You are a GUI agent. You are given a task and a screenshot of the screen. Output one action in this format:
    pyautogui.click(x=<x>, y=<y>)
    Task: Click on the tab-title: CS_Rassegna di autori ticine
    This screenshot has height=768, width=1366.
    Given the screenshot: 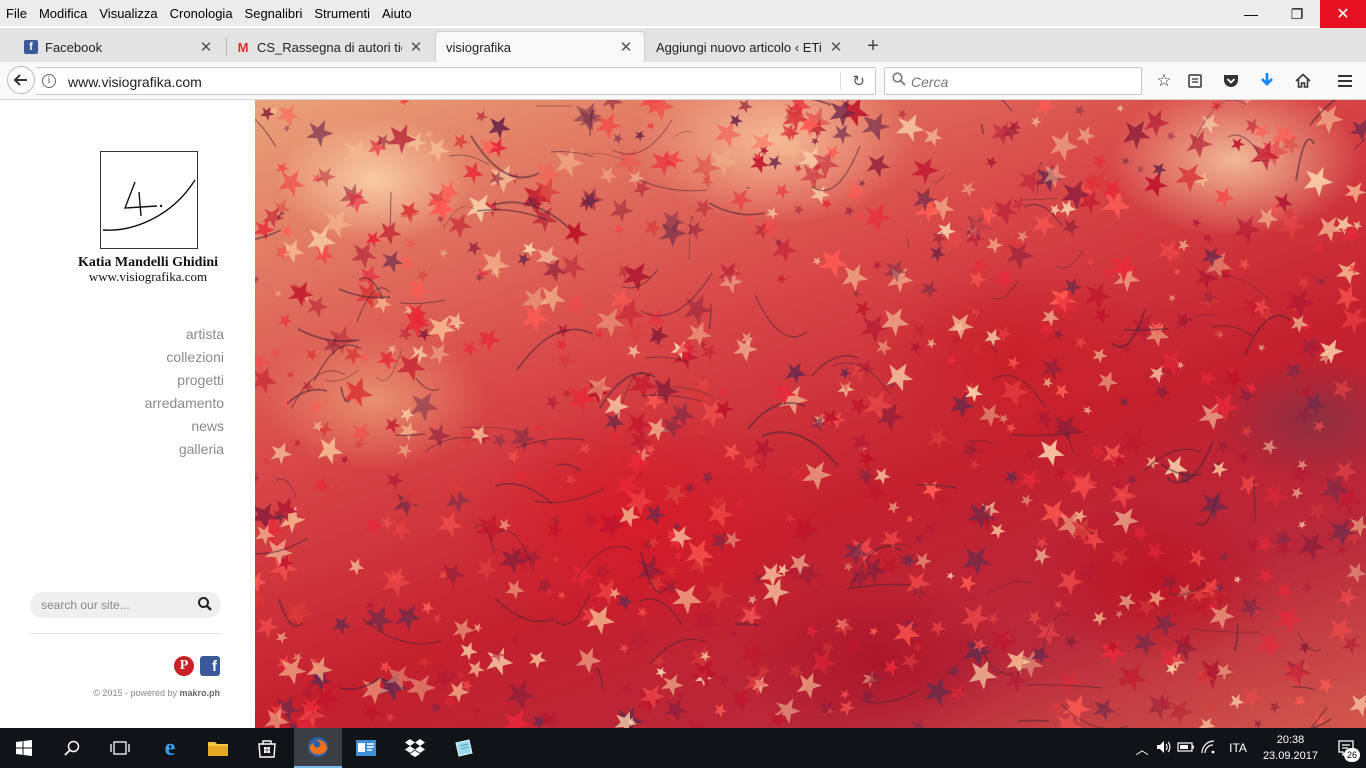 What is the action you would take?
    pyautogui.click(x=329, y=47)
    